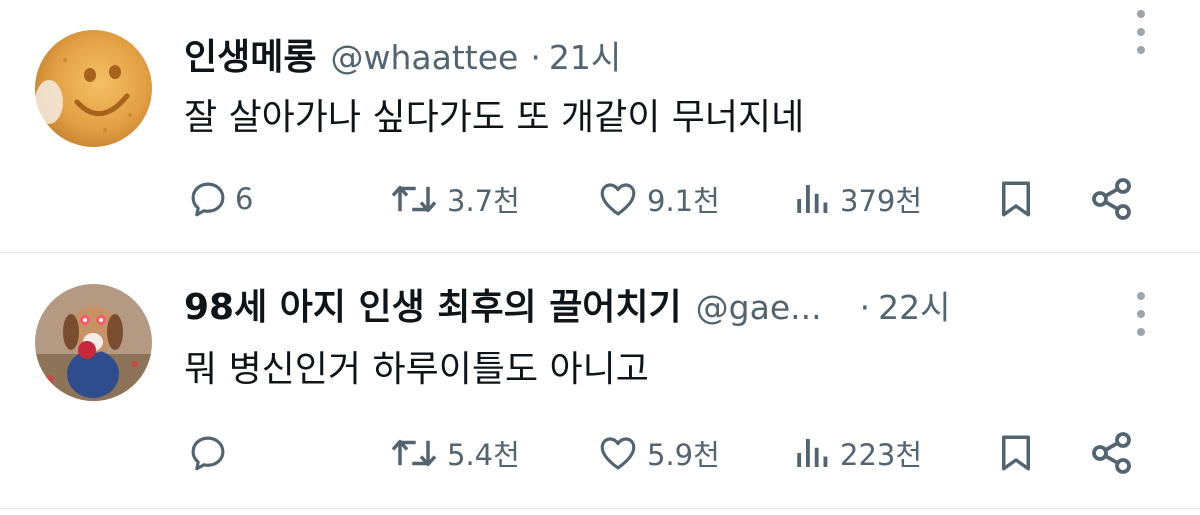 The image size is (1200, 515). Describe the element at coordinates (881, 455) in the screenshot. I see `views-count: 223천` at that location.